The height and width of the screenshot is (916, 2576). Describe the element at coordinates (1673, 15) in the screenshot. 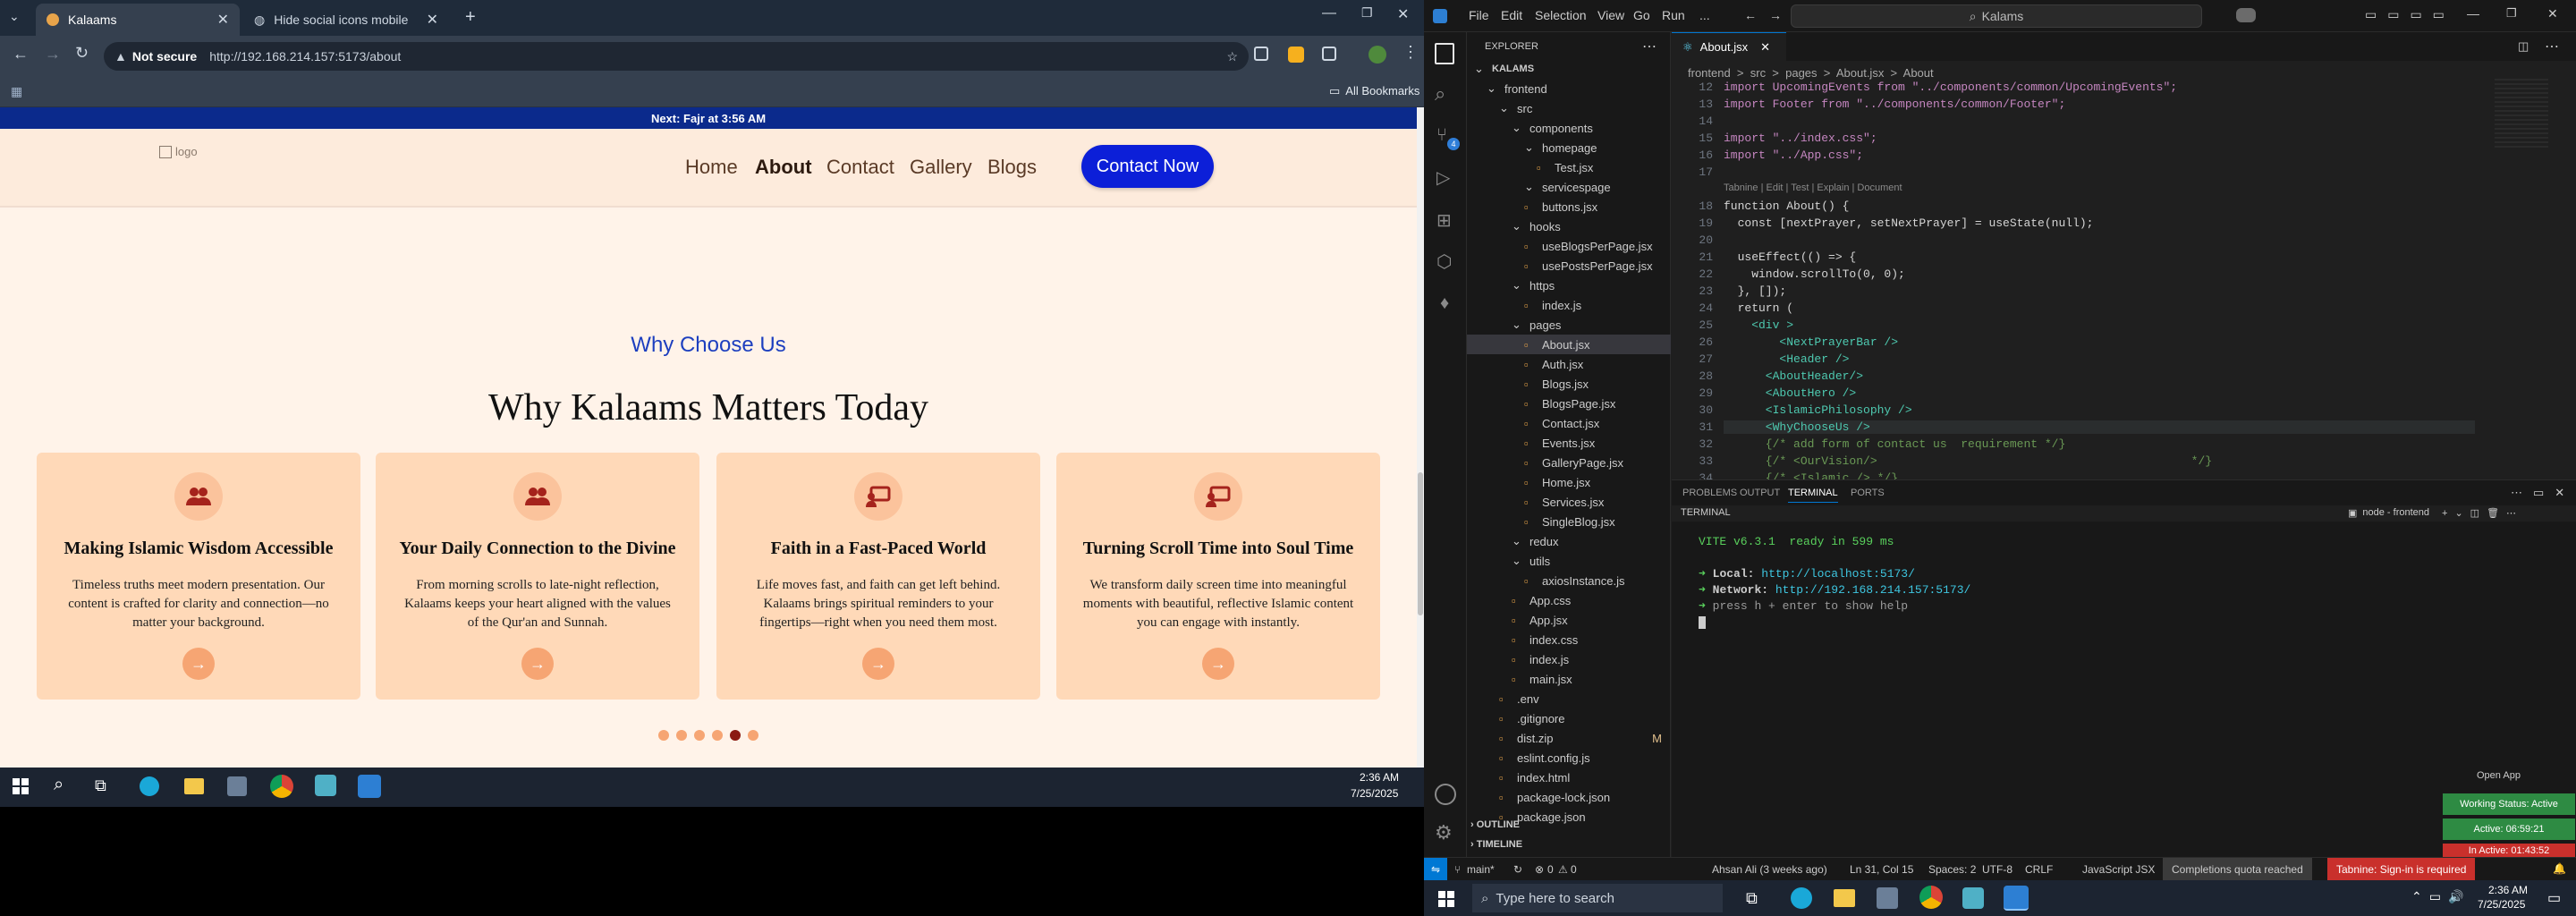

I see `menu-run: Run` at that location.